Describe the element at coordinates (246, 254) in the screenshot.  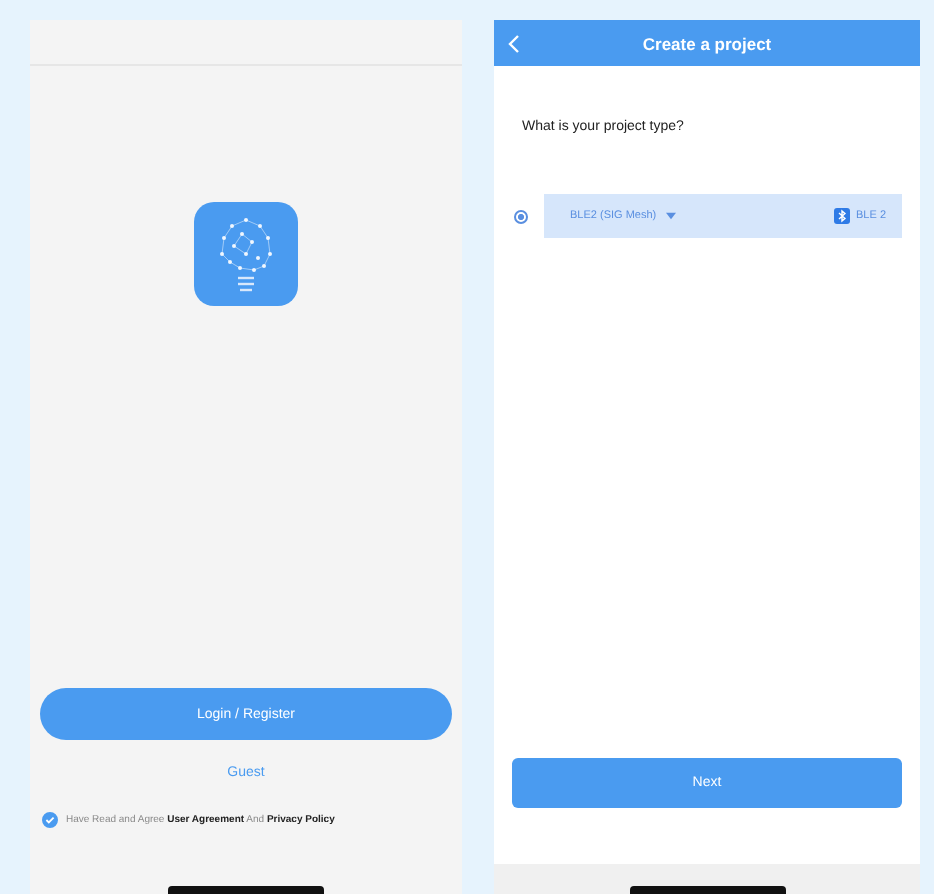
I see `lightbulb-app-icon` at that location.